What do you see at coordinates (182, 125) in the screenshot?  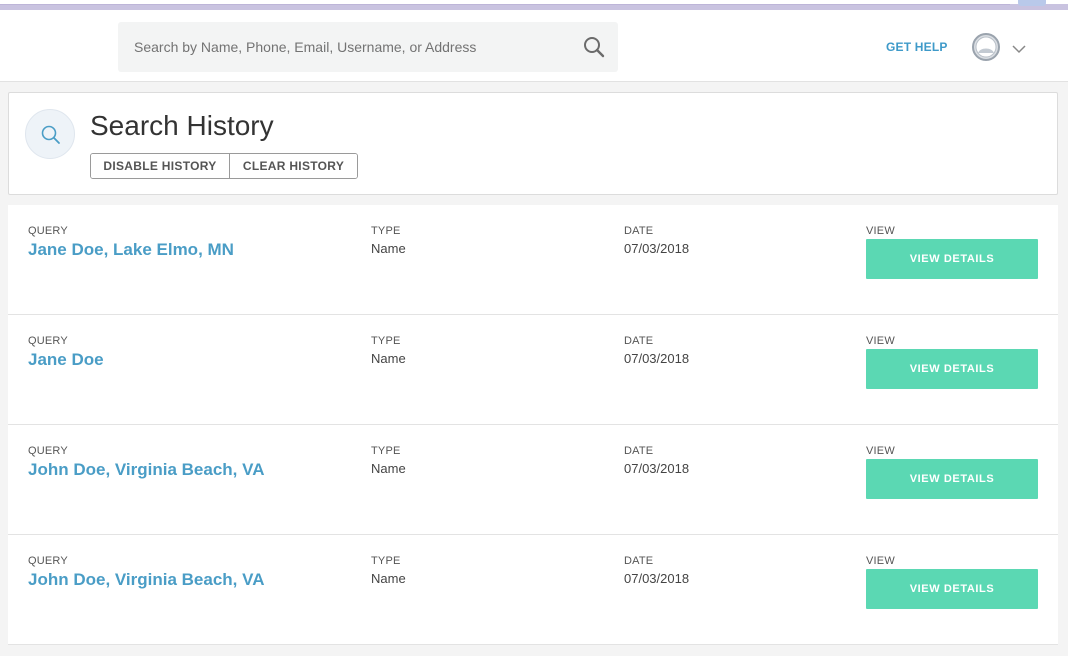 I see `page-title: Search History` at bounding box center [182, 125].